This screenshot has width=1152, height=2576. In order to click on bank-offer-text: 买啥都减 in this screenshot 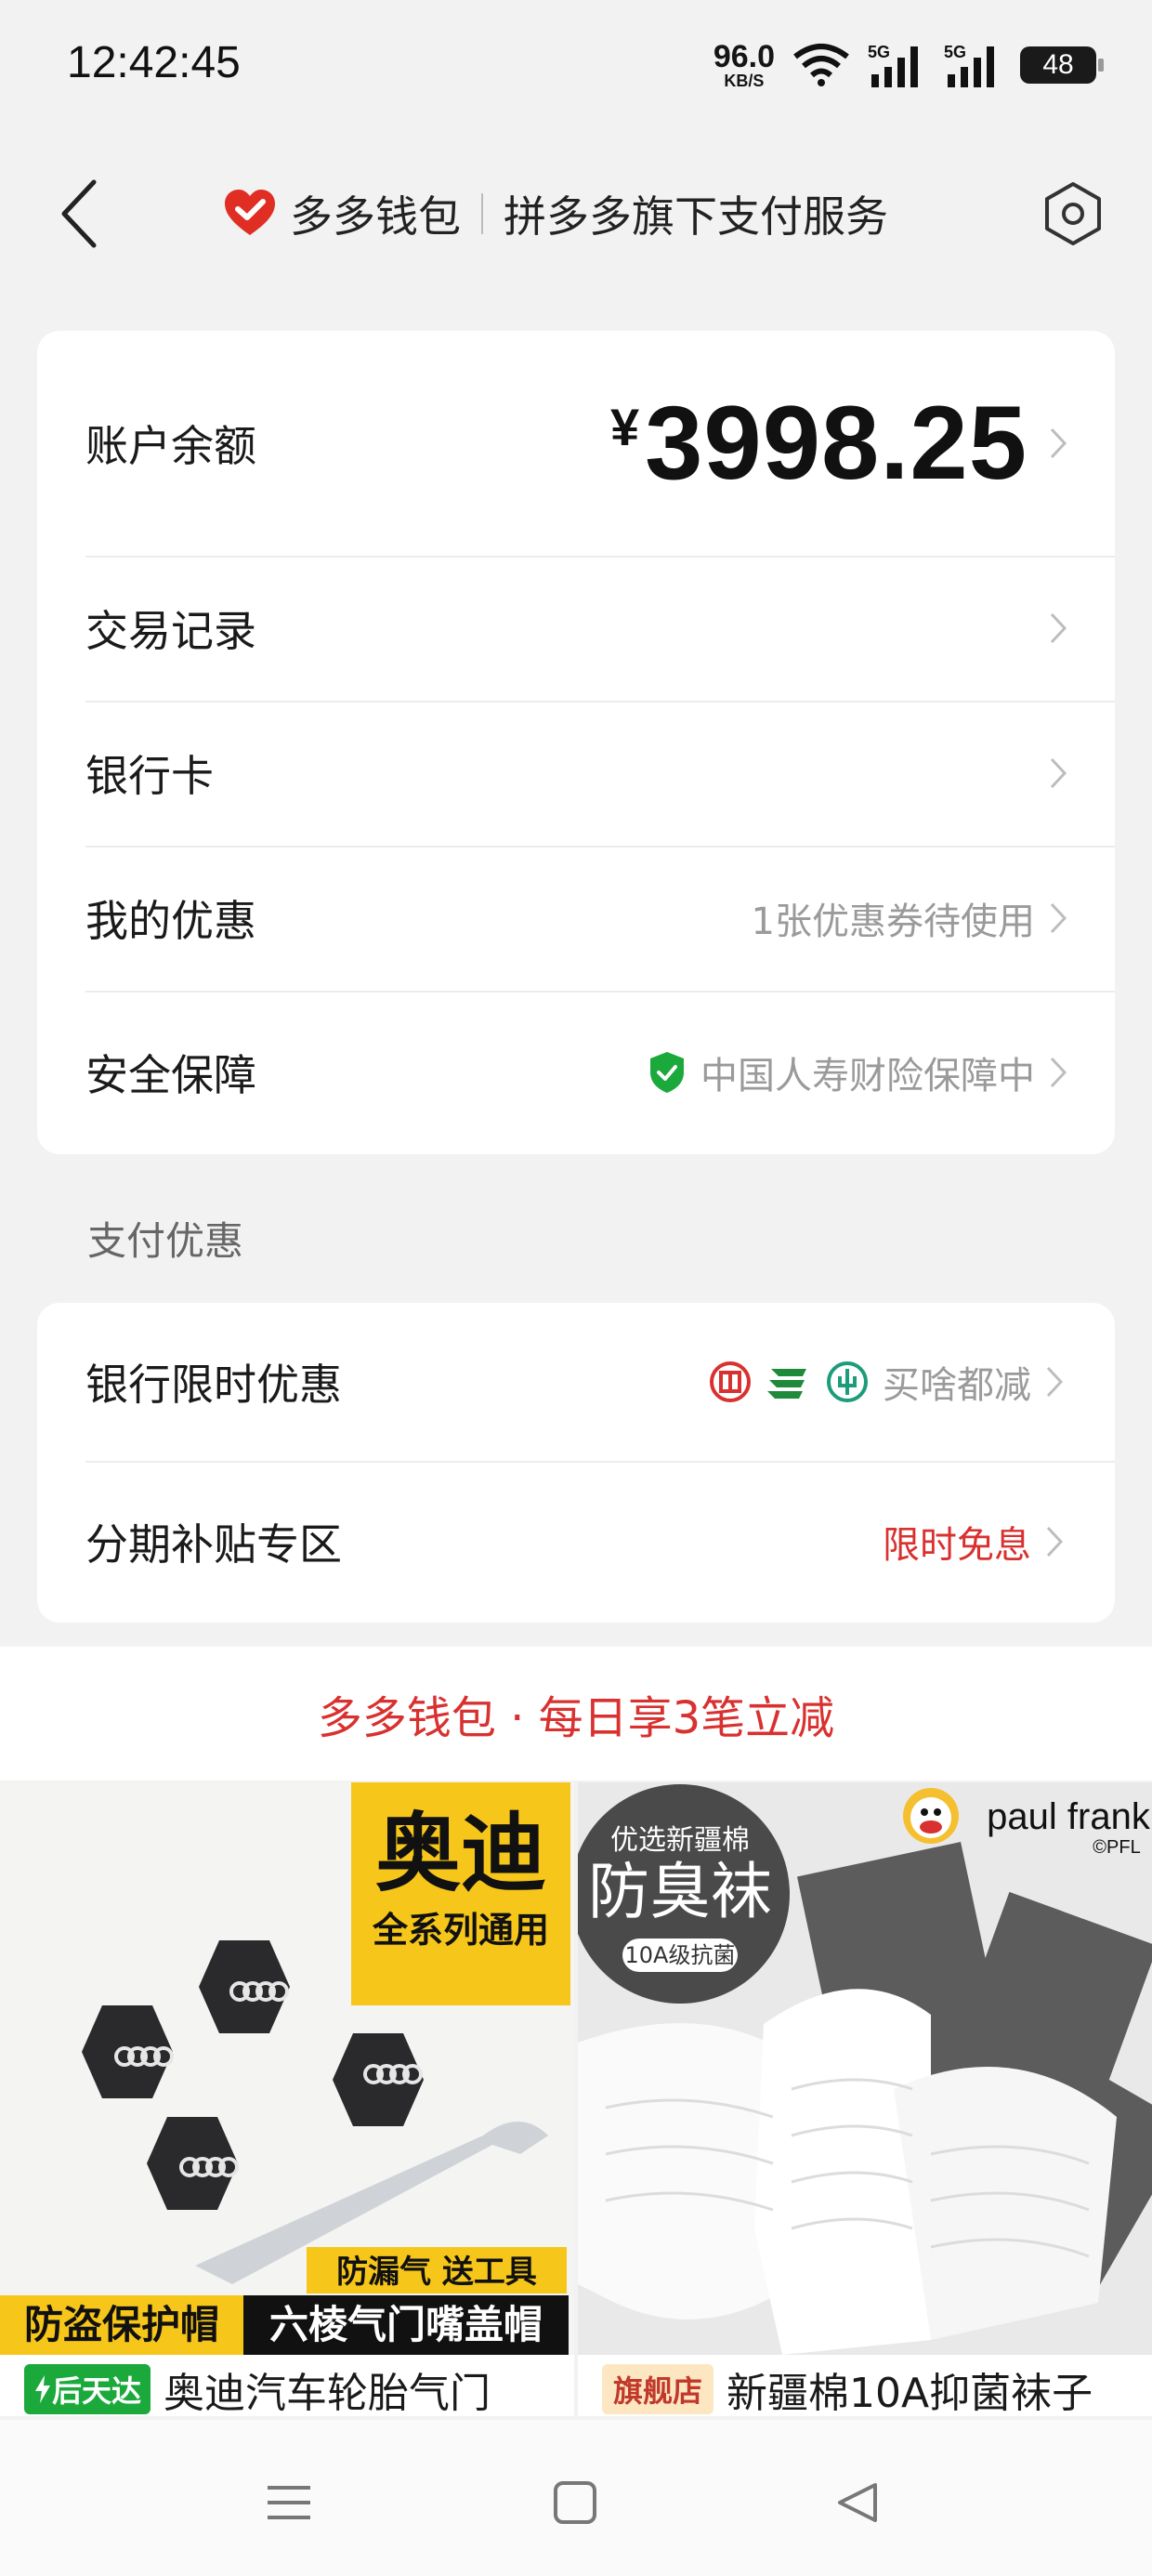, I will do `click(957, 1385)`.